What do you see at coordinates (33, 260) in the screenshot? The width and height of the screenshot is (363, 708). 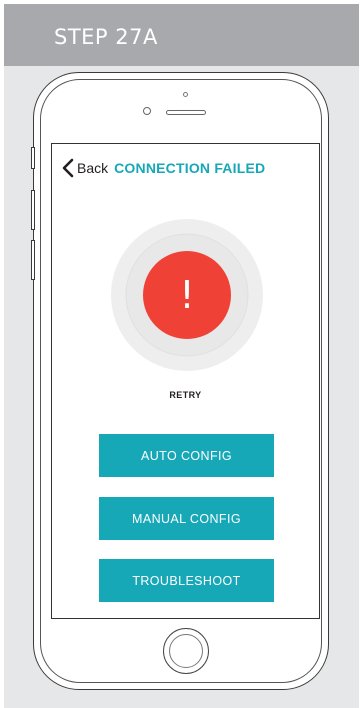 I see `volume-down-button` at bounding box center [33, 260].